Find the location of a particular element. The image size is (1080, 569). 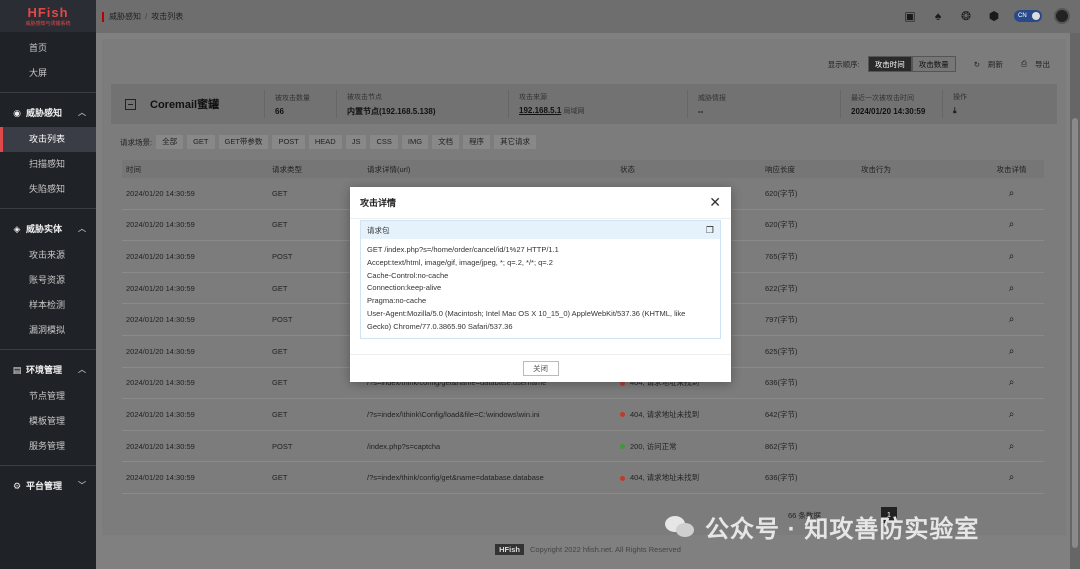

filter-chip: GET is located at coordinates (201, 142).